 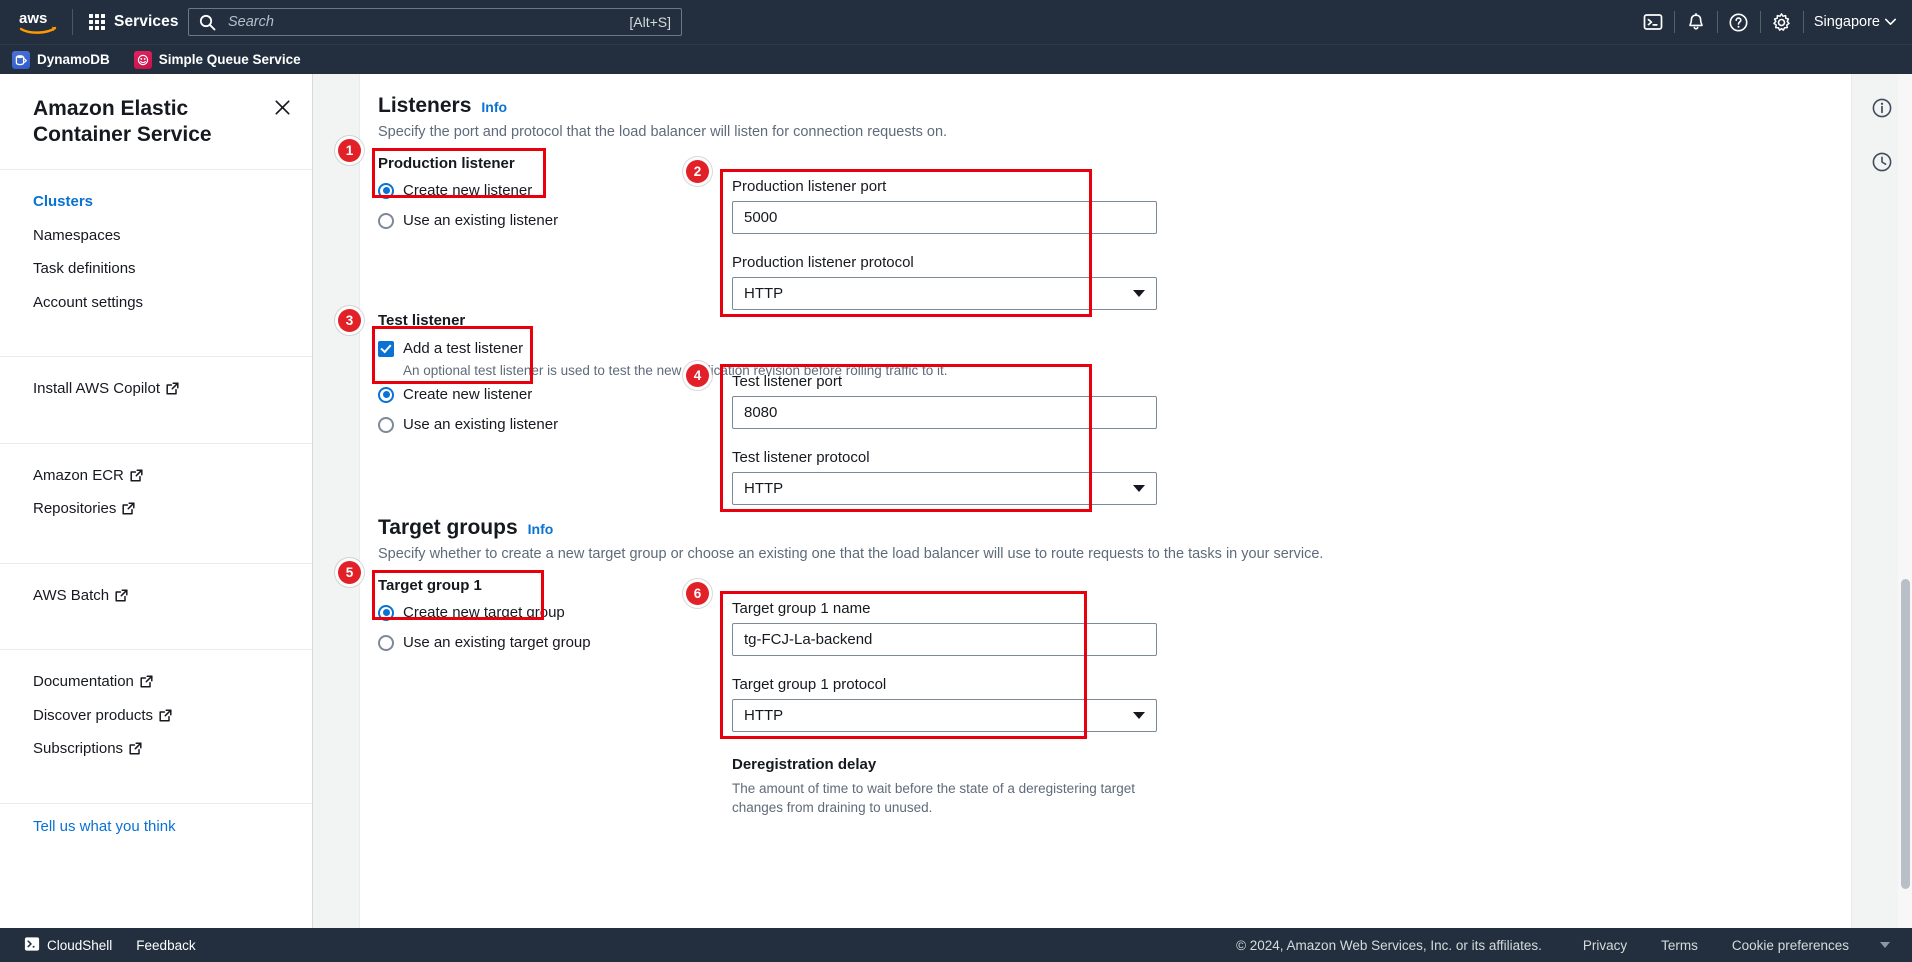 I want to click on region-label: Singapore, so click(x=1846, y=22).